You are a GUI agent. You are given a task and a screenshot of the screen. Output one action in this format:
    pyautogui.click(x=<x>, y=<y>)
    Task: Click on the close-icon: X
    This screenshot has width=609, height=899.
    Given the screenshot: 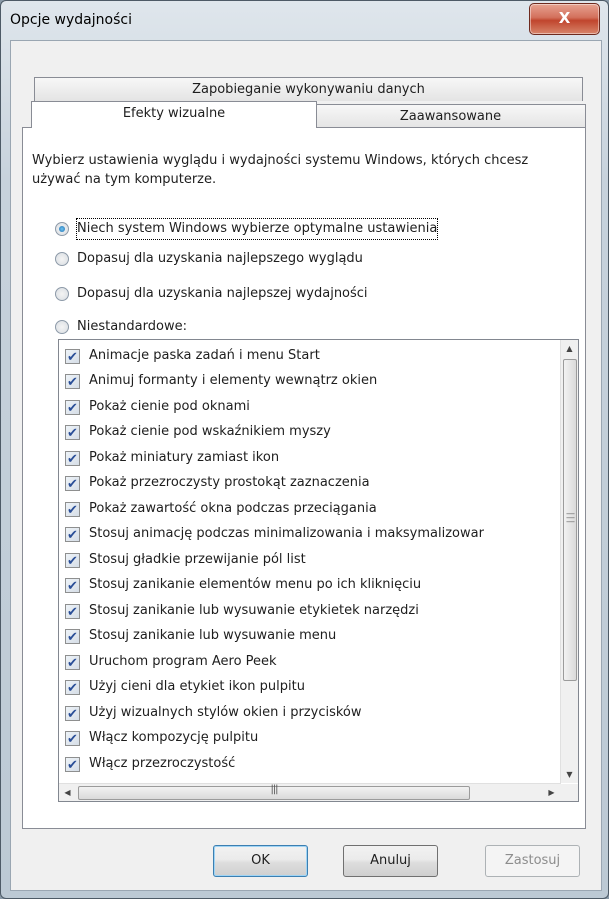 What is the action you would take?
    pyautogui.click(x=564, y=18)
    